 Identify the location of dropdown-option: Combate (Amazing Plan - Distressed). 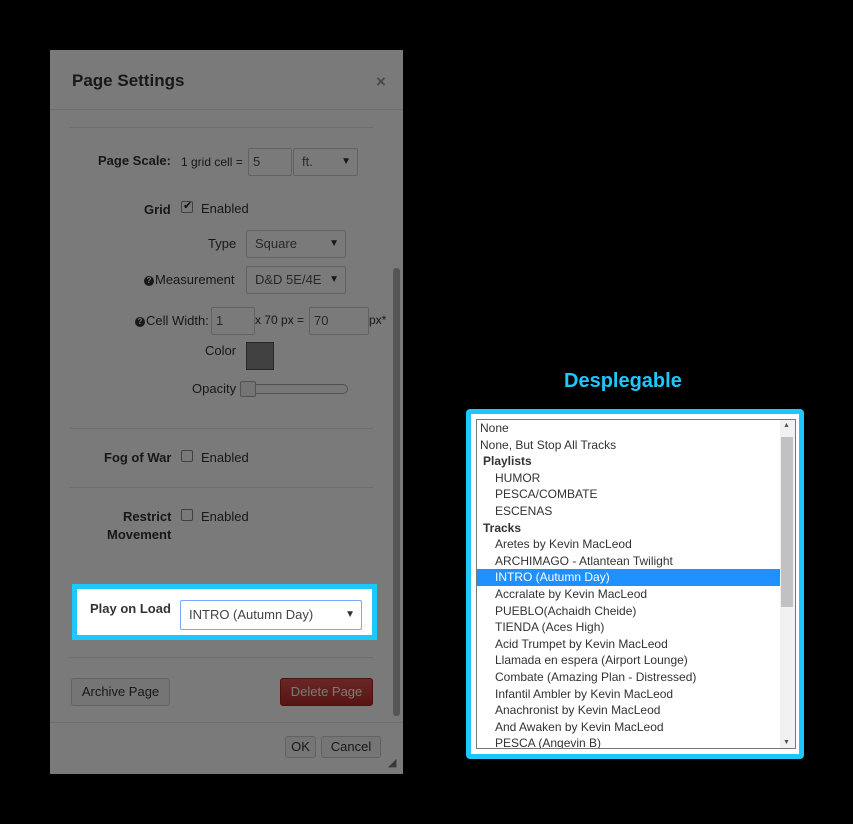
(636, 677).